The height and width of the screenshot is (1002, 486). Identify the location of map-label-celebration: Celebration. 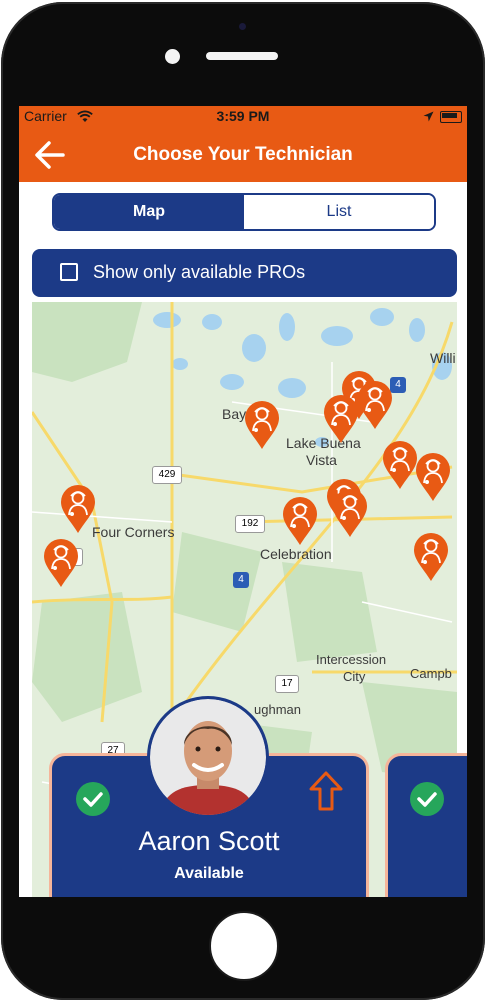
(296, 554).